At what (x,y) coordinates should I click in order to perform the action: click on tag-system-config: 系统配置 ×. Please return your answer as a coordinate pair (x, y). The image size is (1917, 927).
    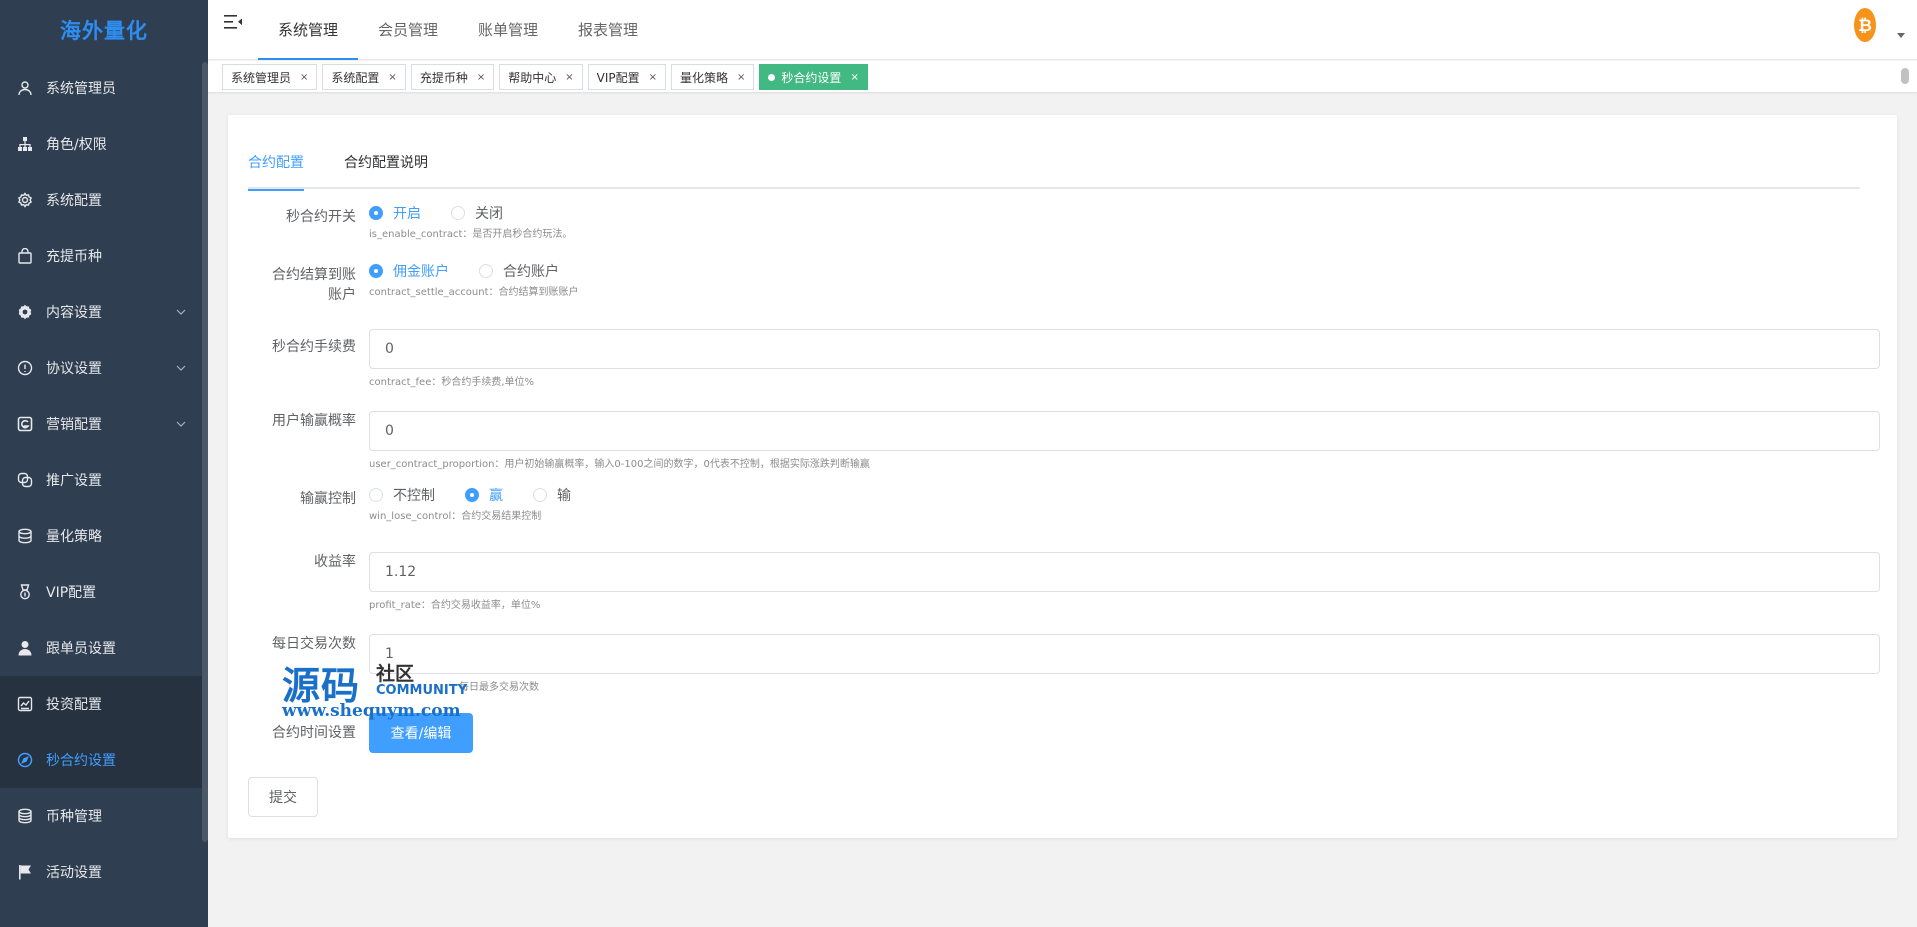
    Looking at the image, I should click on (364, 77).